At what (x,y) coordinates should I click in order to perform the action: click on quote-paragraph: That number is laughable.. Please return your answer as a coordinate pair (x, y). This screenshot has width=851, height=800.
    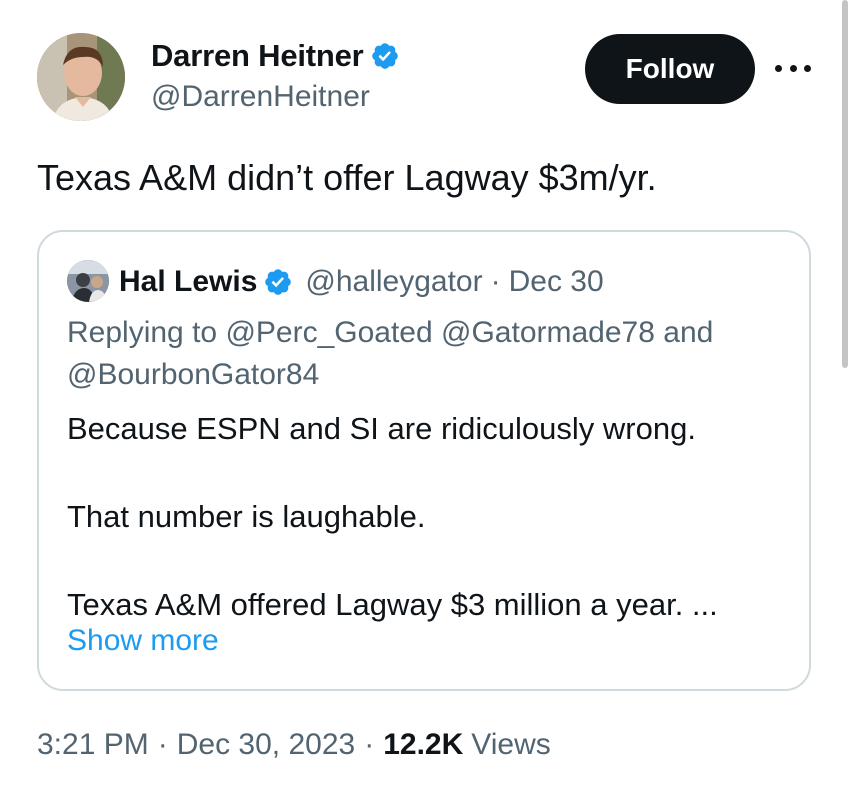
    Looking at the image, I should click on (246, 516).